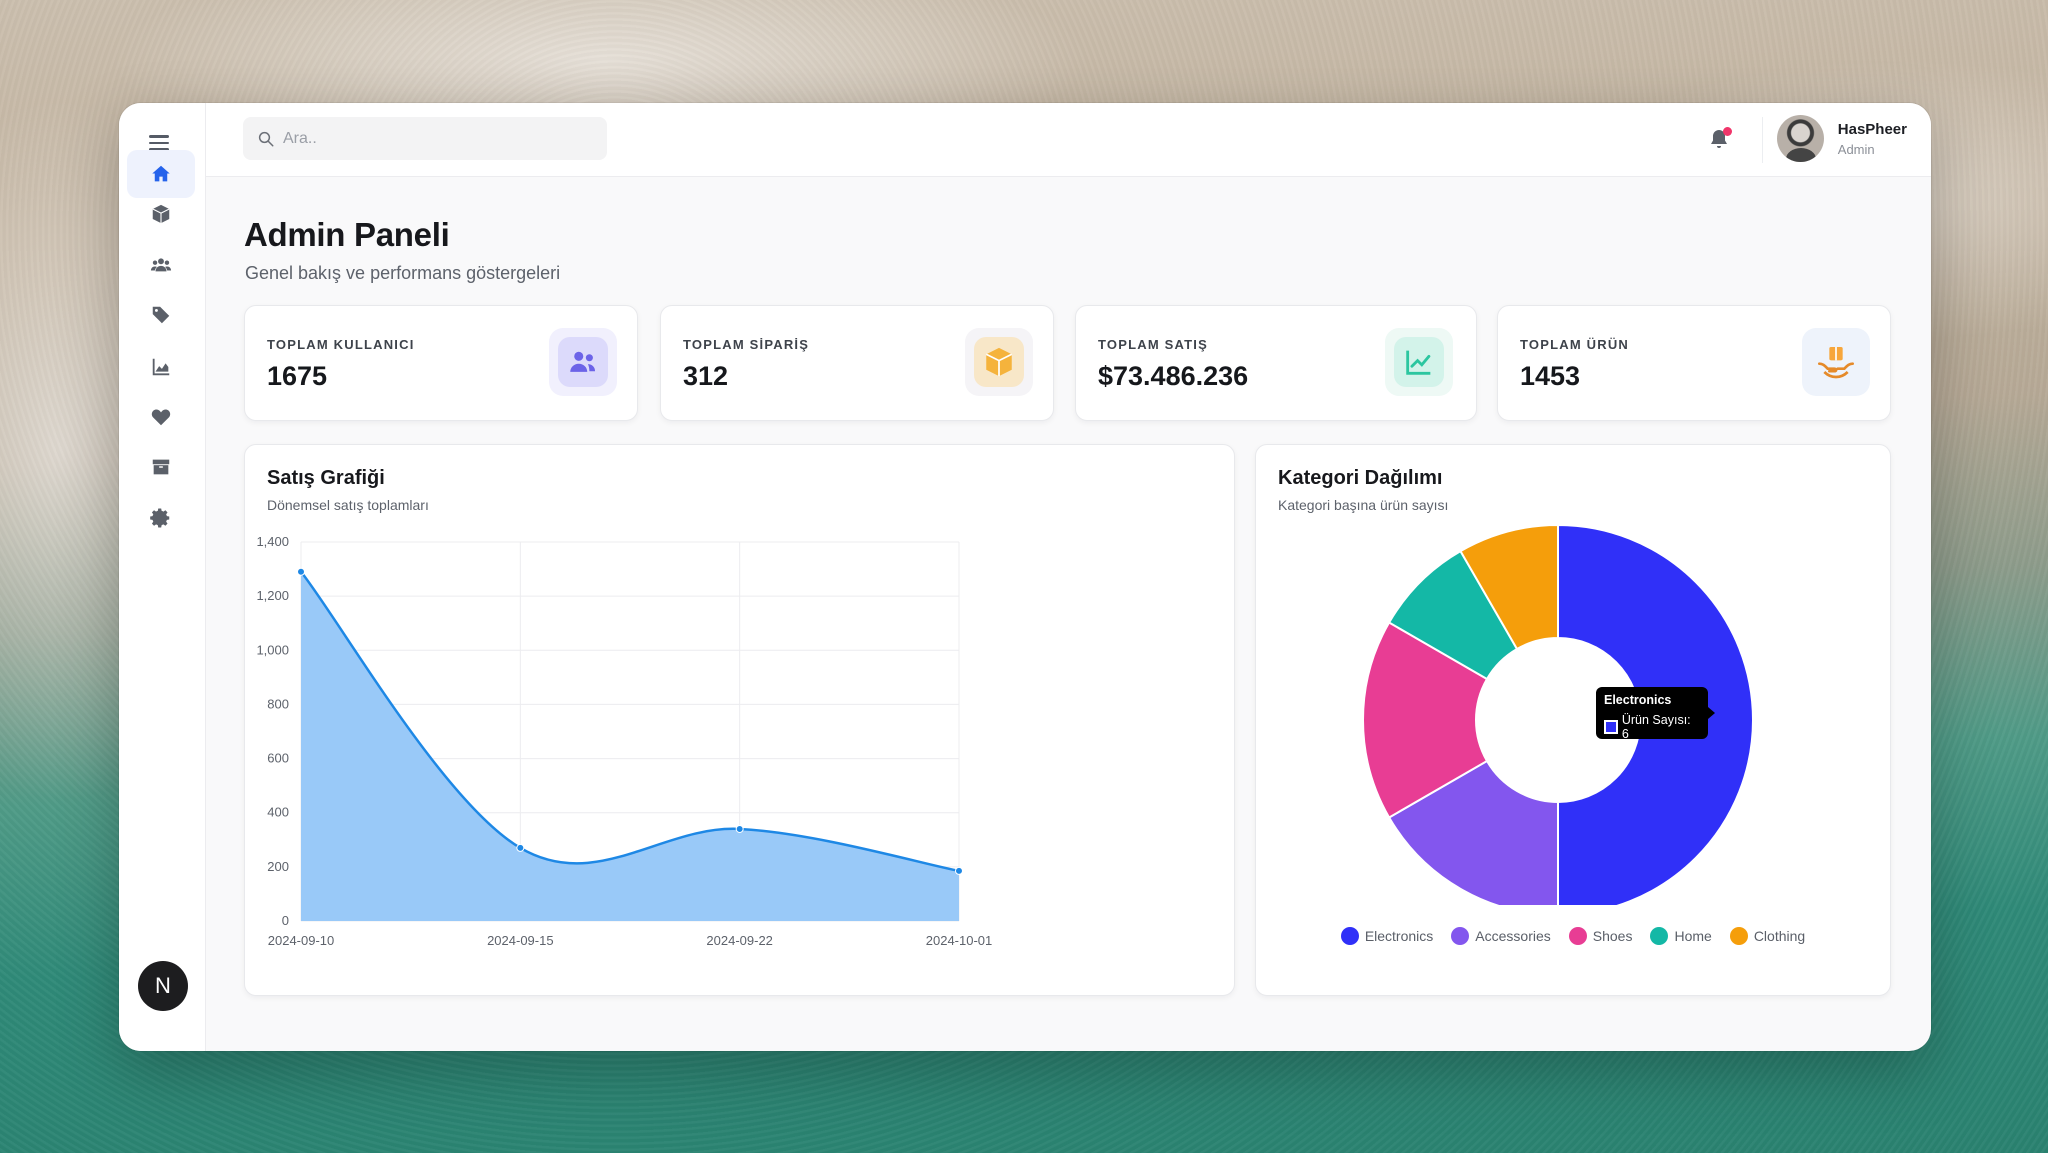 The height and width of the screenshot is (1153, 2048). I want to click on legend-item-accessories: Accessories, so click(1501, 936).